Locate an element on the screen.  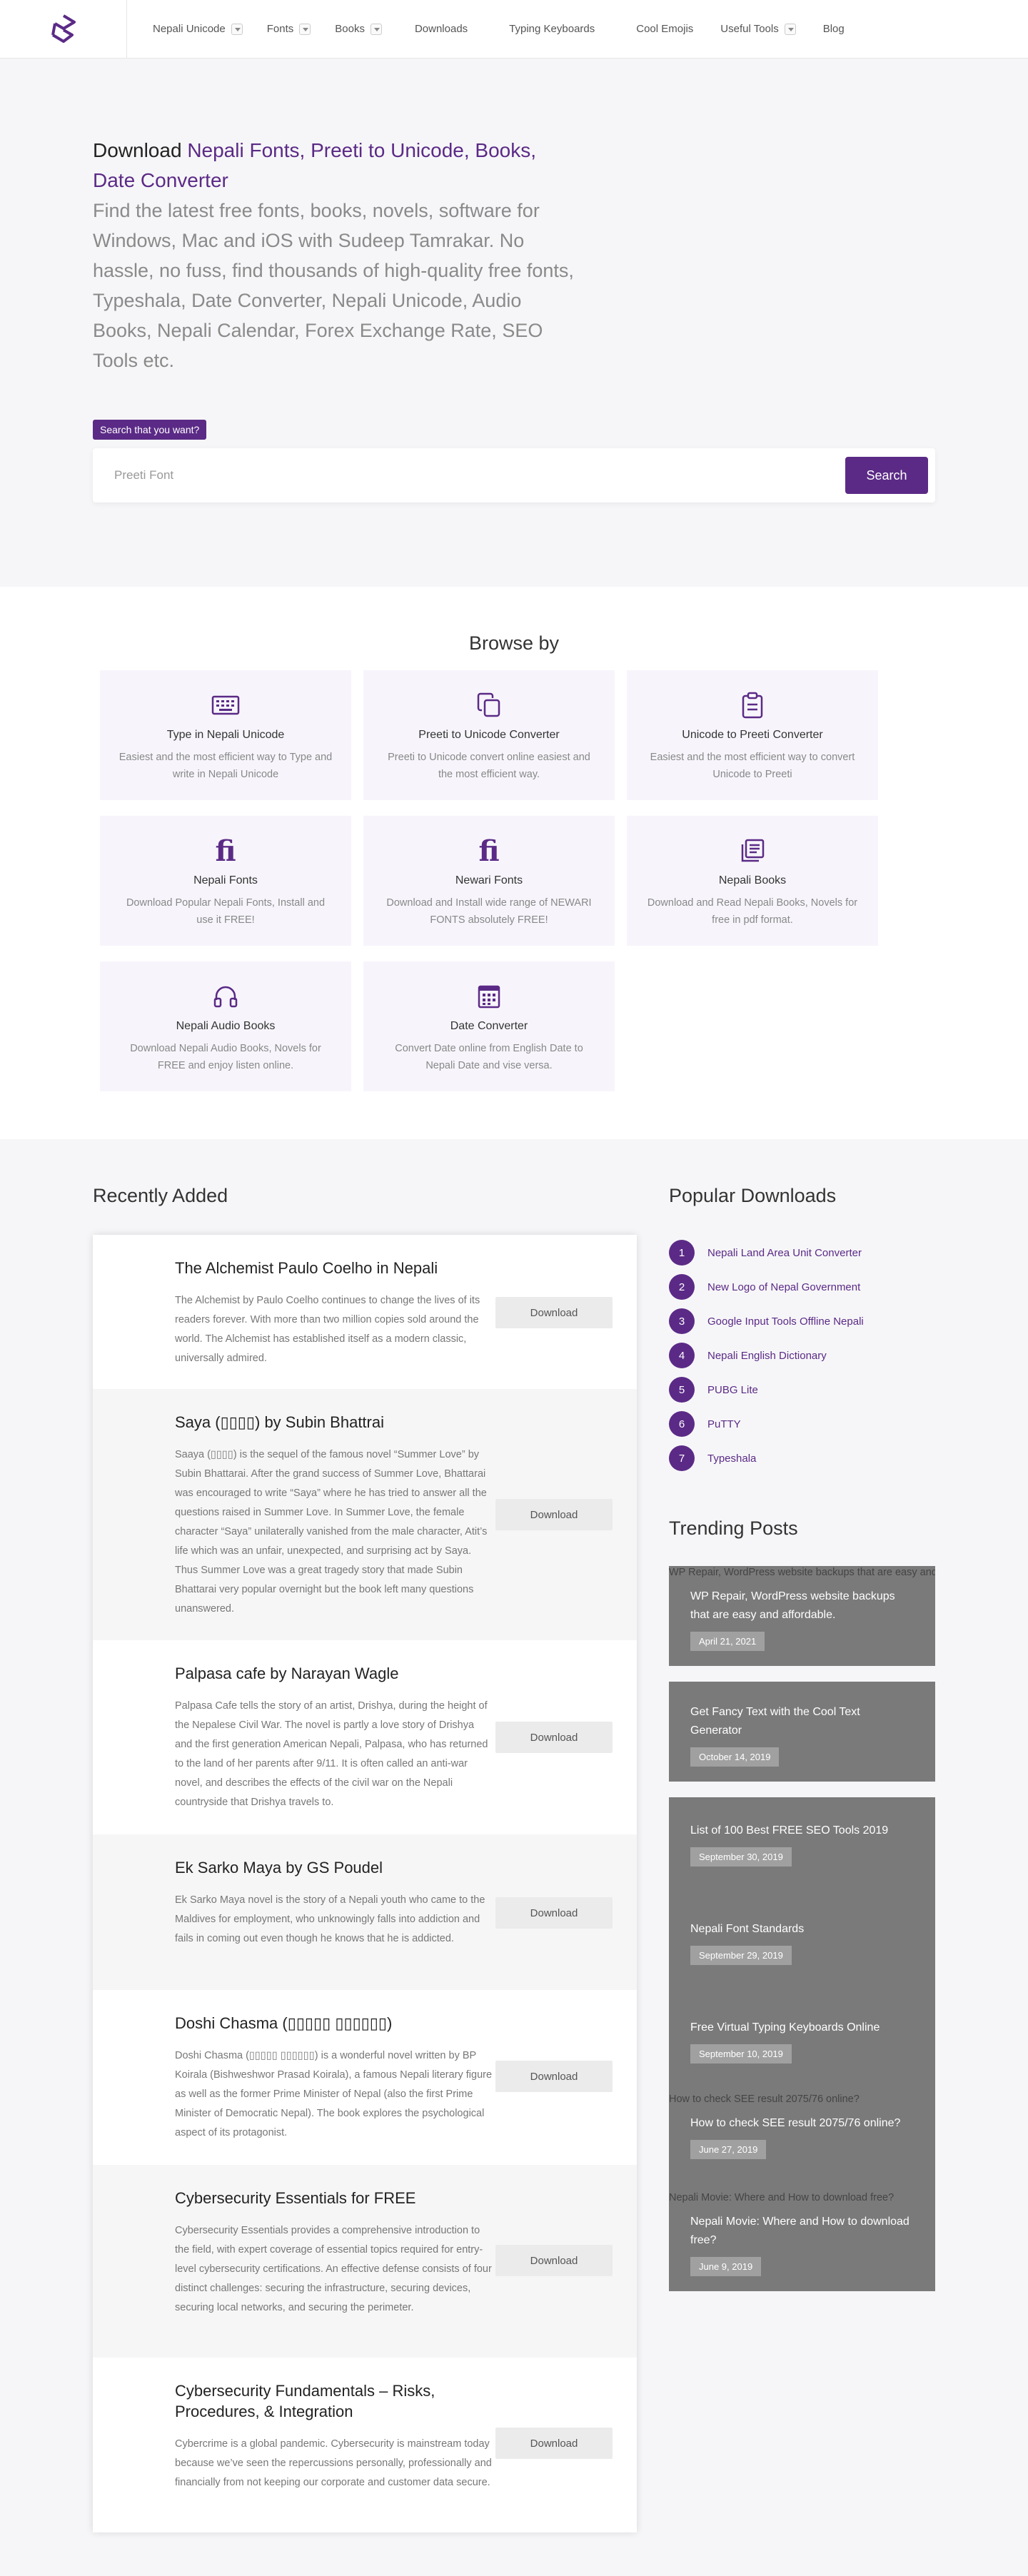
popular-link: Typeshala is located at coordinates (731, 1459).